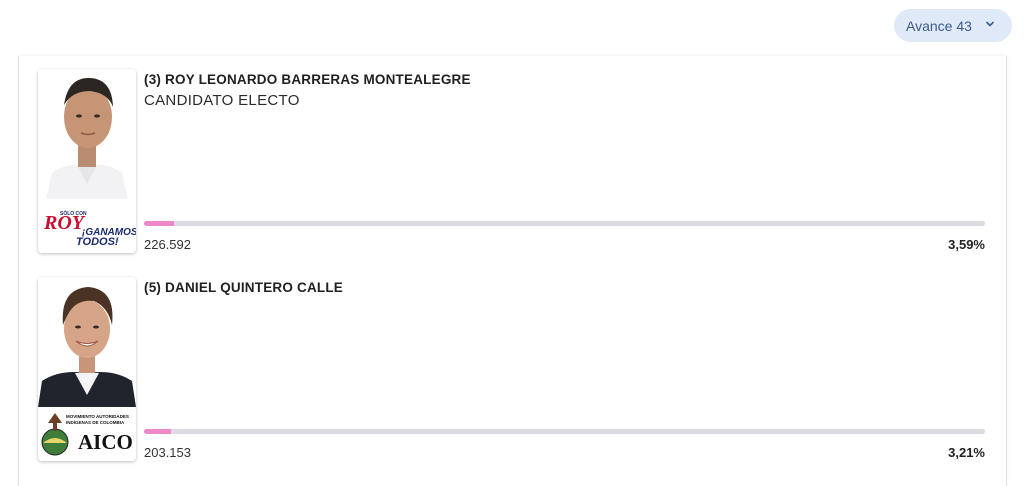  I want to click on candidate-name: (5) DANIEL QUINTERO CALLE, so click(244, 287).